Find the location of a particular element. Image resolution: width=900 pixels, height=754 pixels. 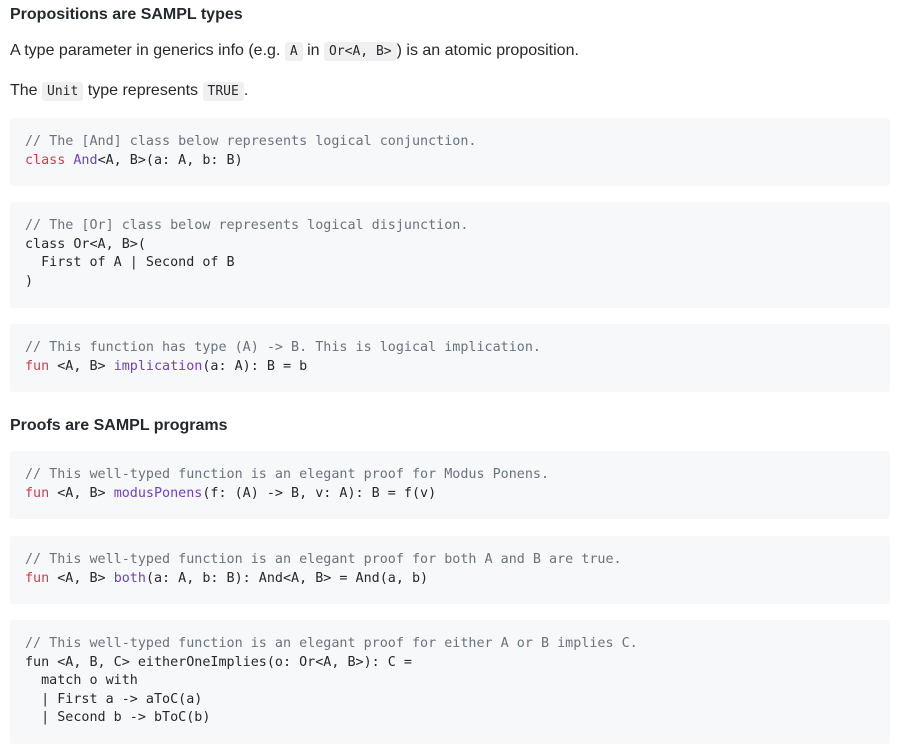

code-rest: (a: A): B = b is located at coordinates (255, 366).